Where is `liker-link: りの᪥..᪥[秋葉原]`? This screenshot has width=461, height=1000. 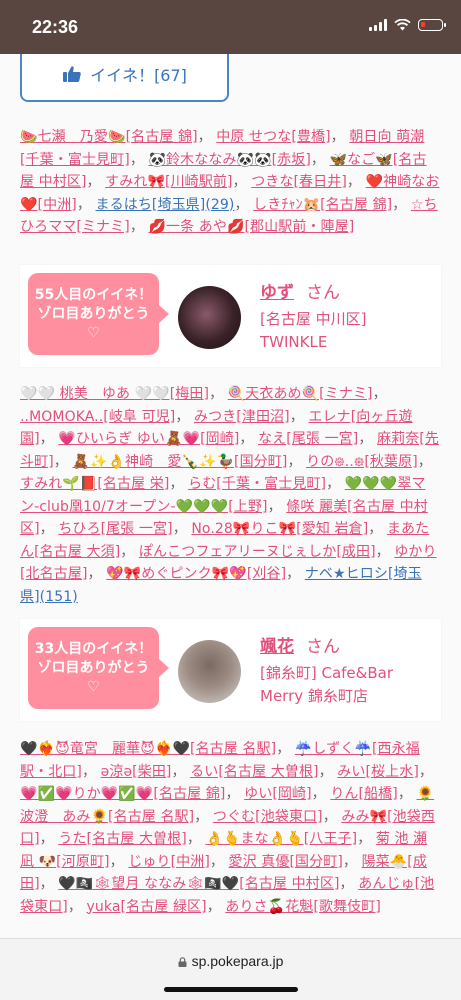
liker-link: りの᪥..᪥[秋葉原] is located at coordinates (362, 462).